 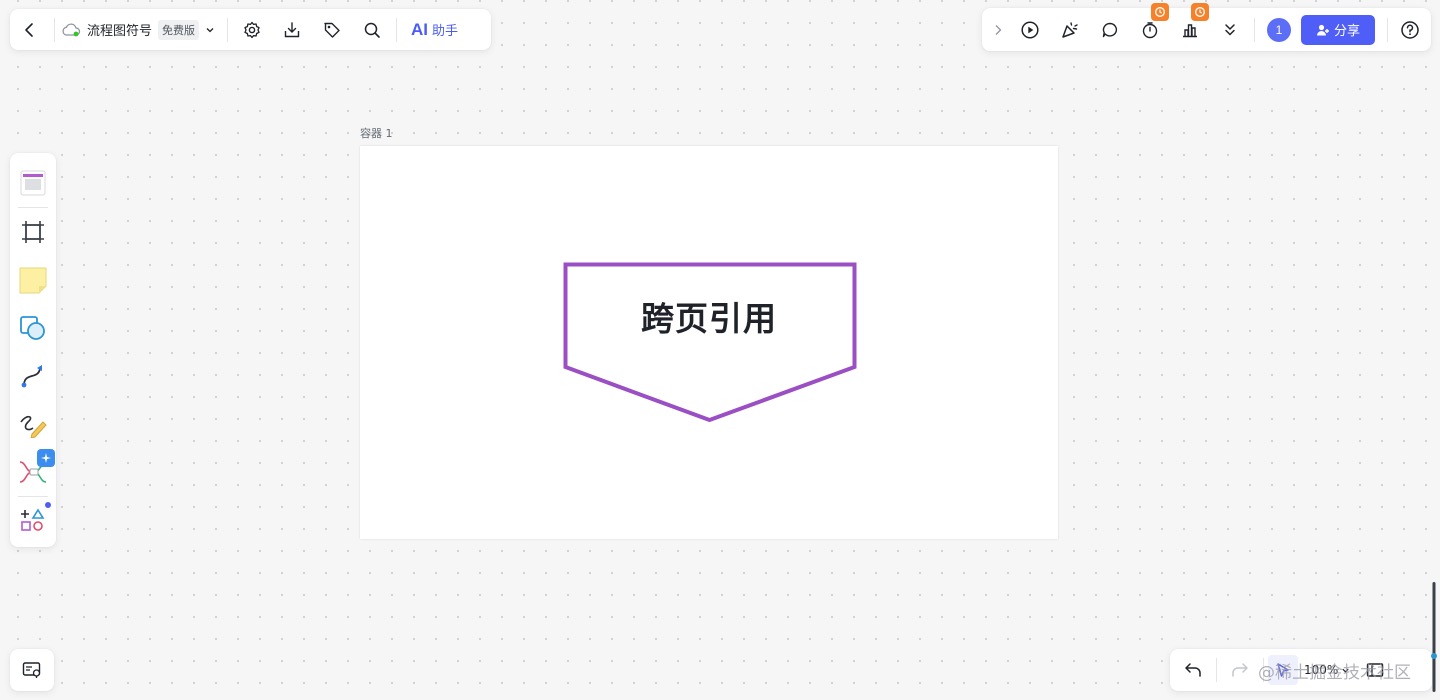 I want to click on search-icon, so click(x=372, y=30).